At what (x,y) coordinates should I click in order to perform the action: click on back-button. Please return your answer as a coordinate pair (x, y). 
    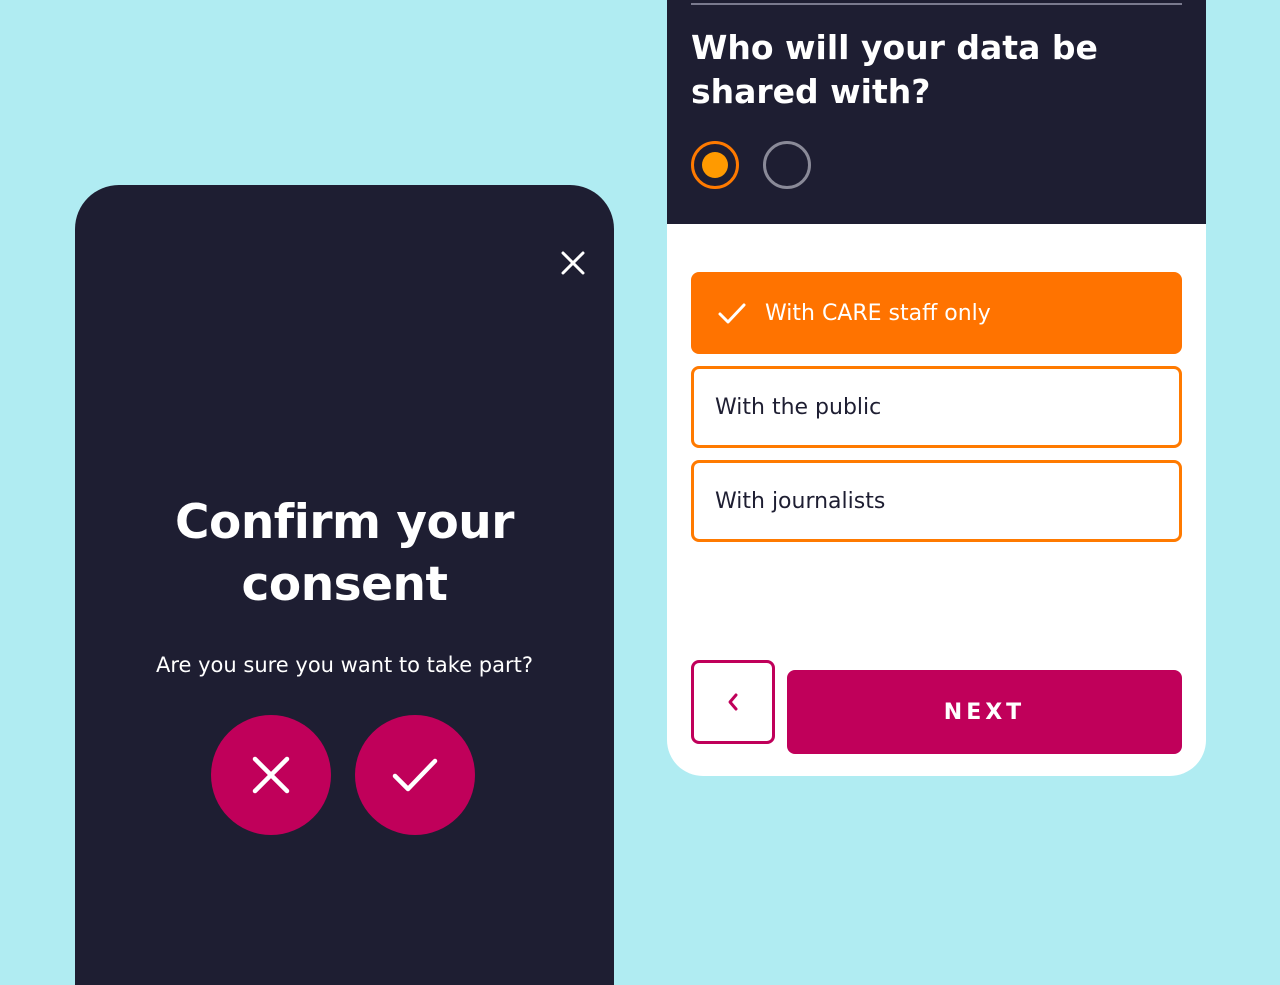
    Looking at the image, I should click on (733, 702).